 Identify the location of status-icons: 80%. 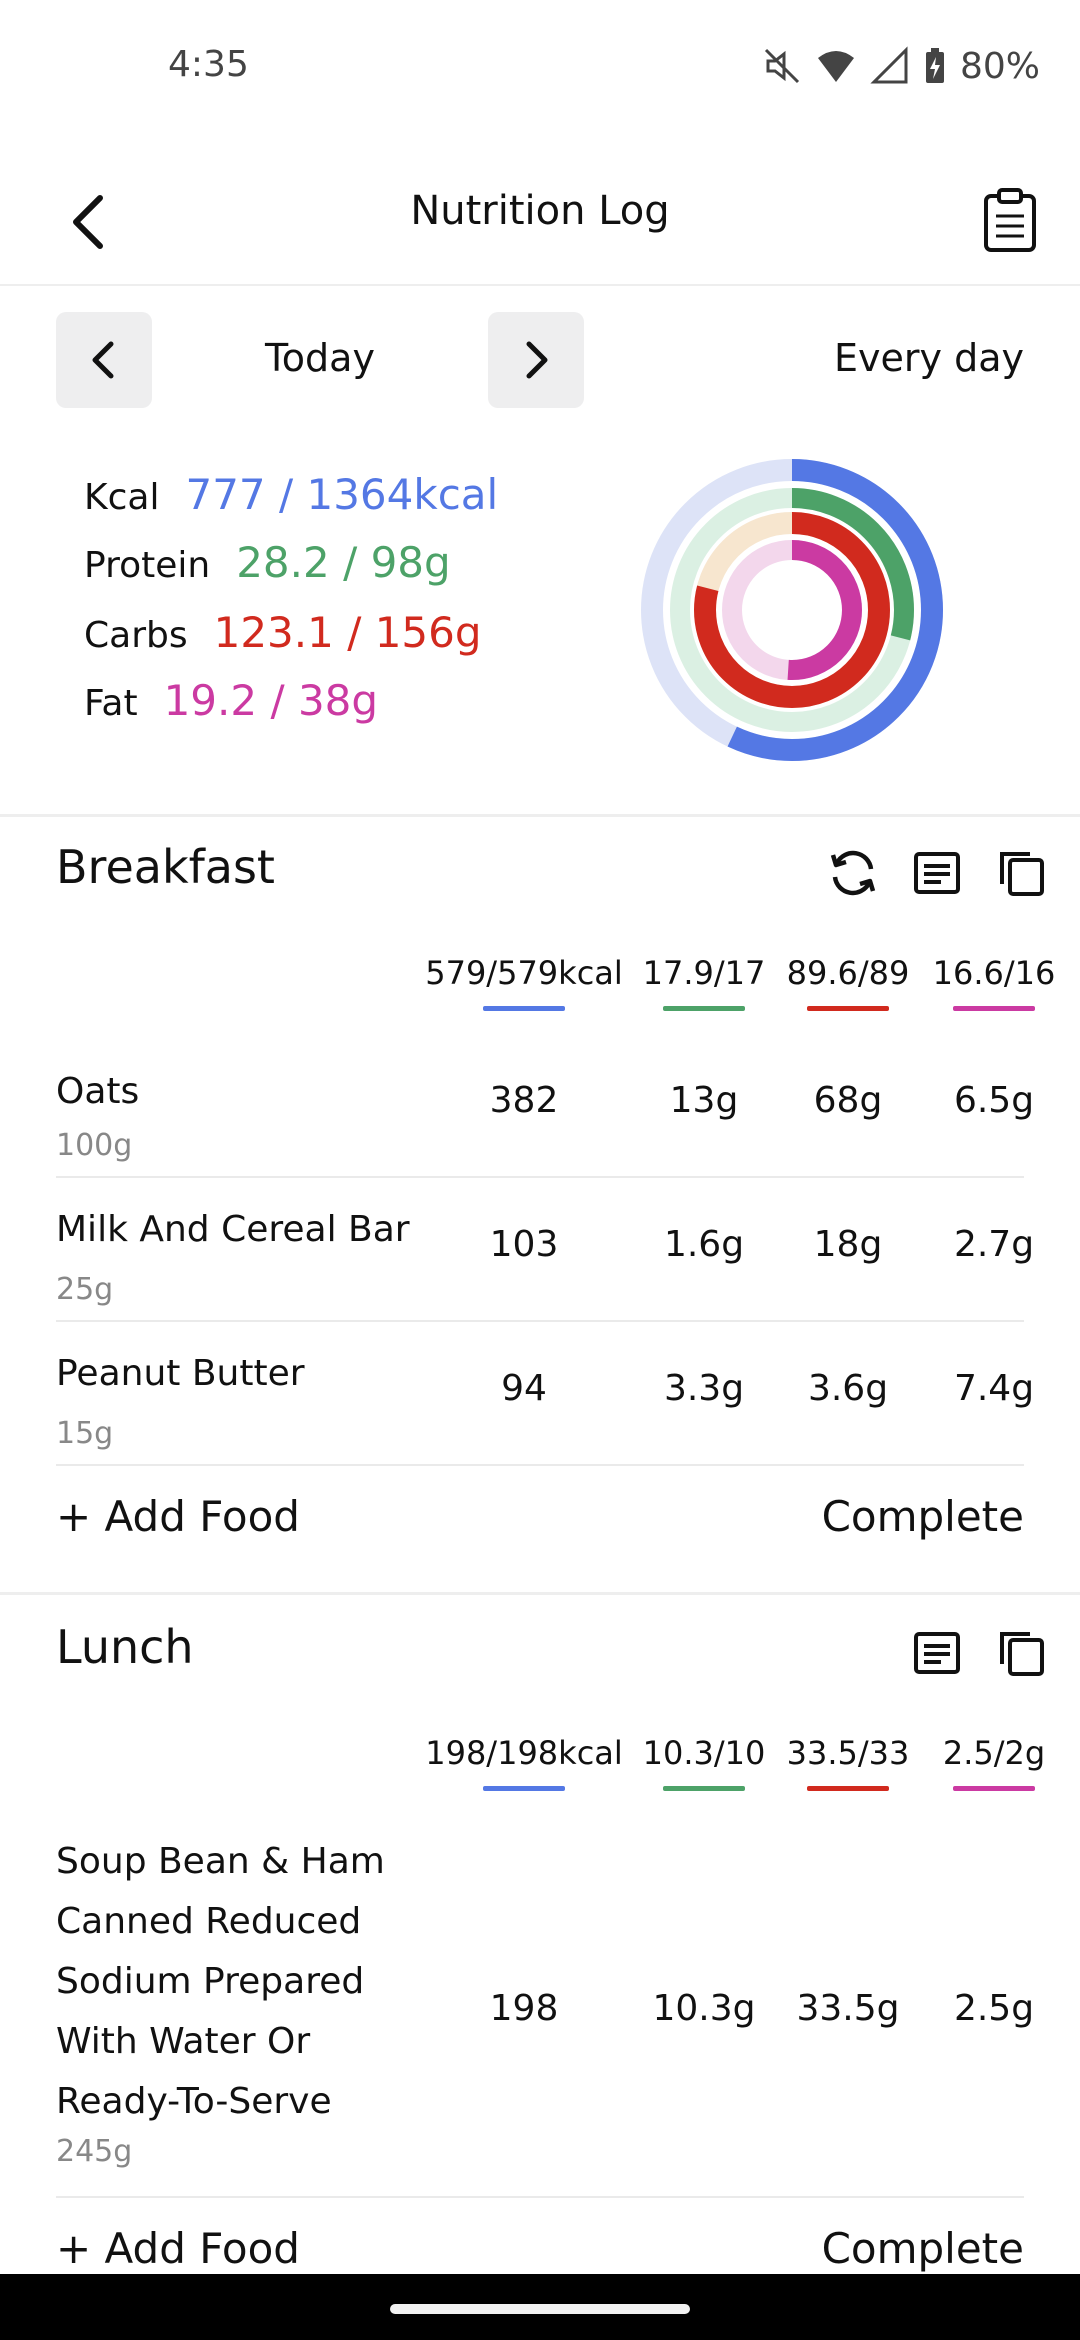
(901, 66).